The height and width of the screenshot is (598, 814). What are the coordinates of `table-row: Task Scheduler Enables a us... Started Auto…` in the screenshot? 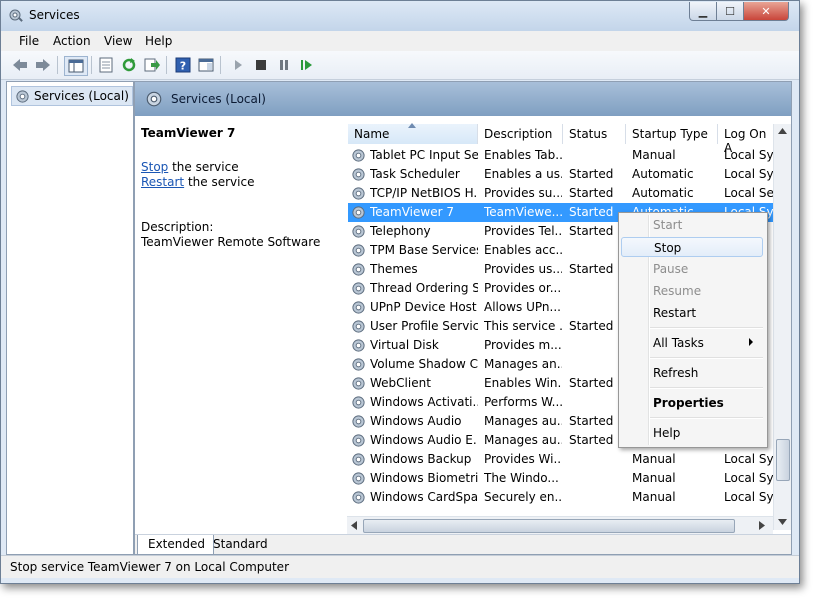 It's located at (561, 174).